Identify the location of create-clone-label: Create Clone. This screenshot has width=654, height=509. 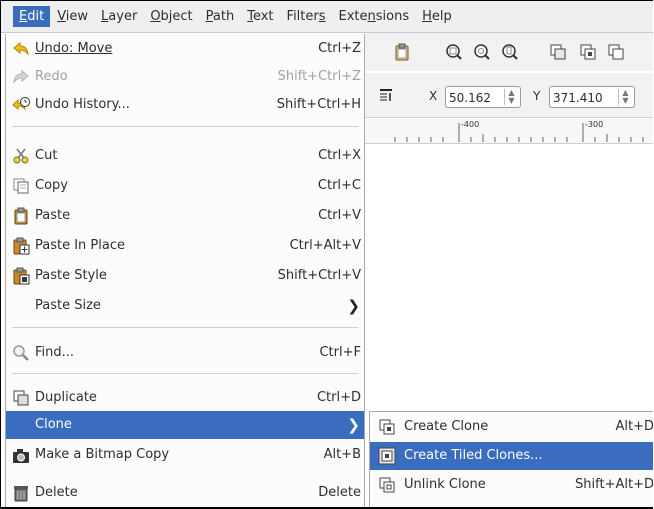
(446, 426).